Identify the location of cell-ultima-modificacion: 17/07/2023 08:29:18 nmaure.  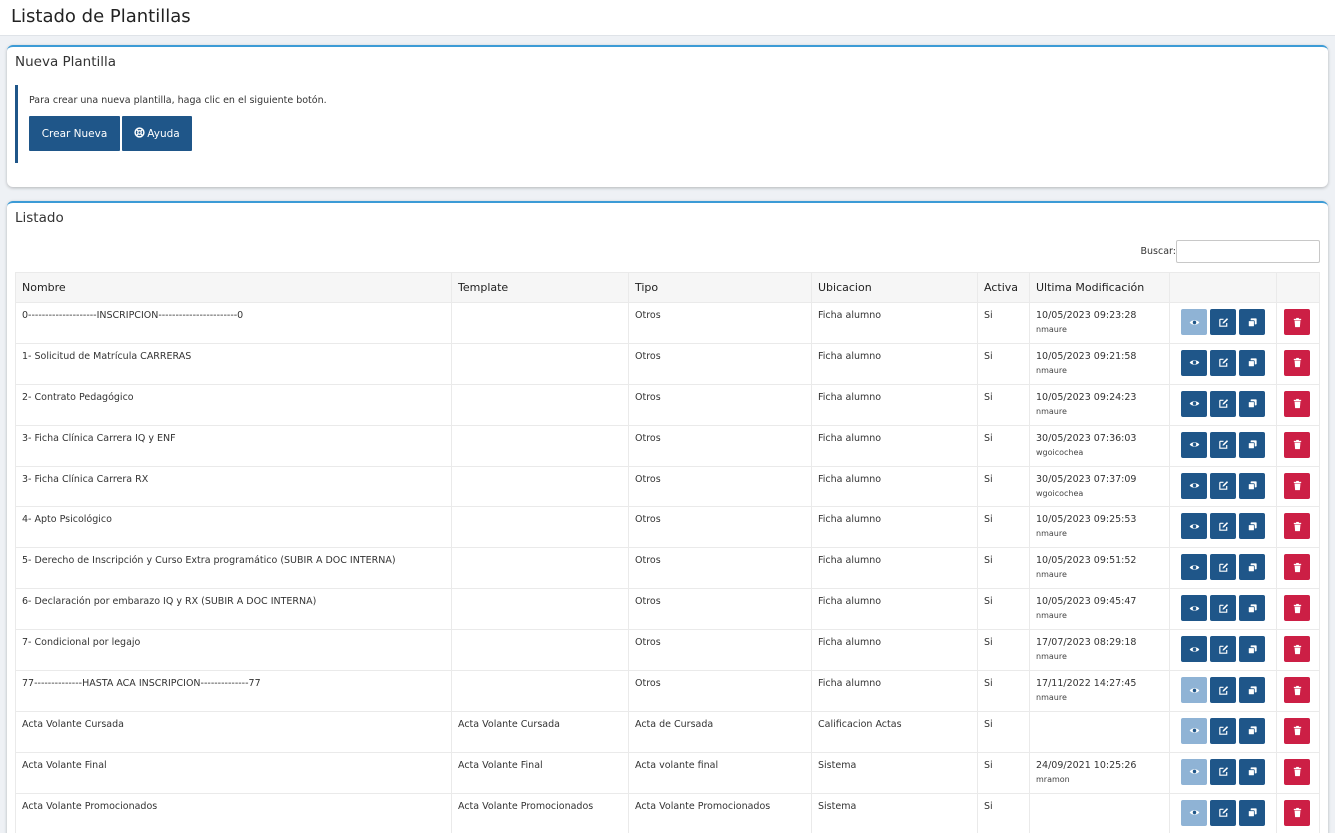
(1099, 650).